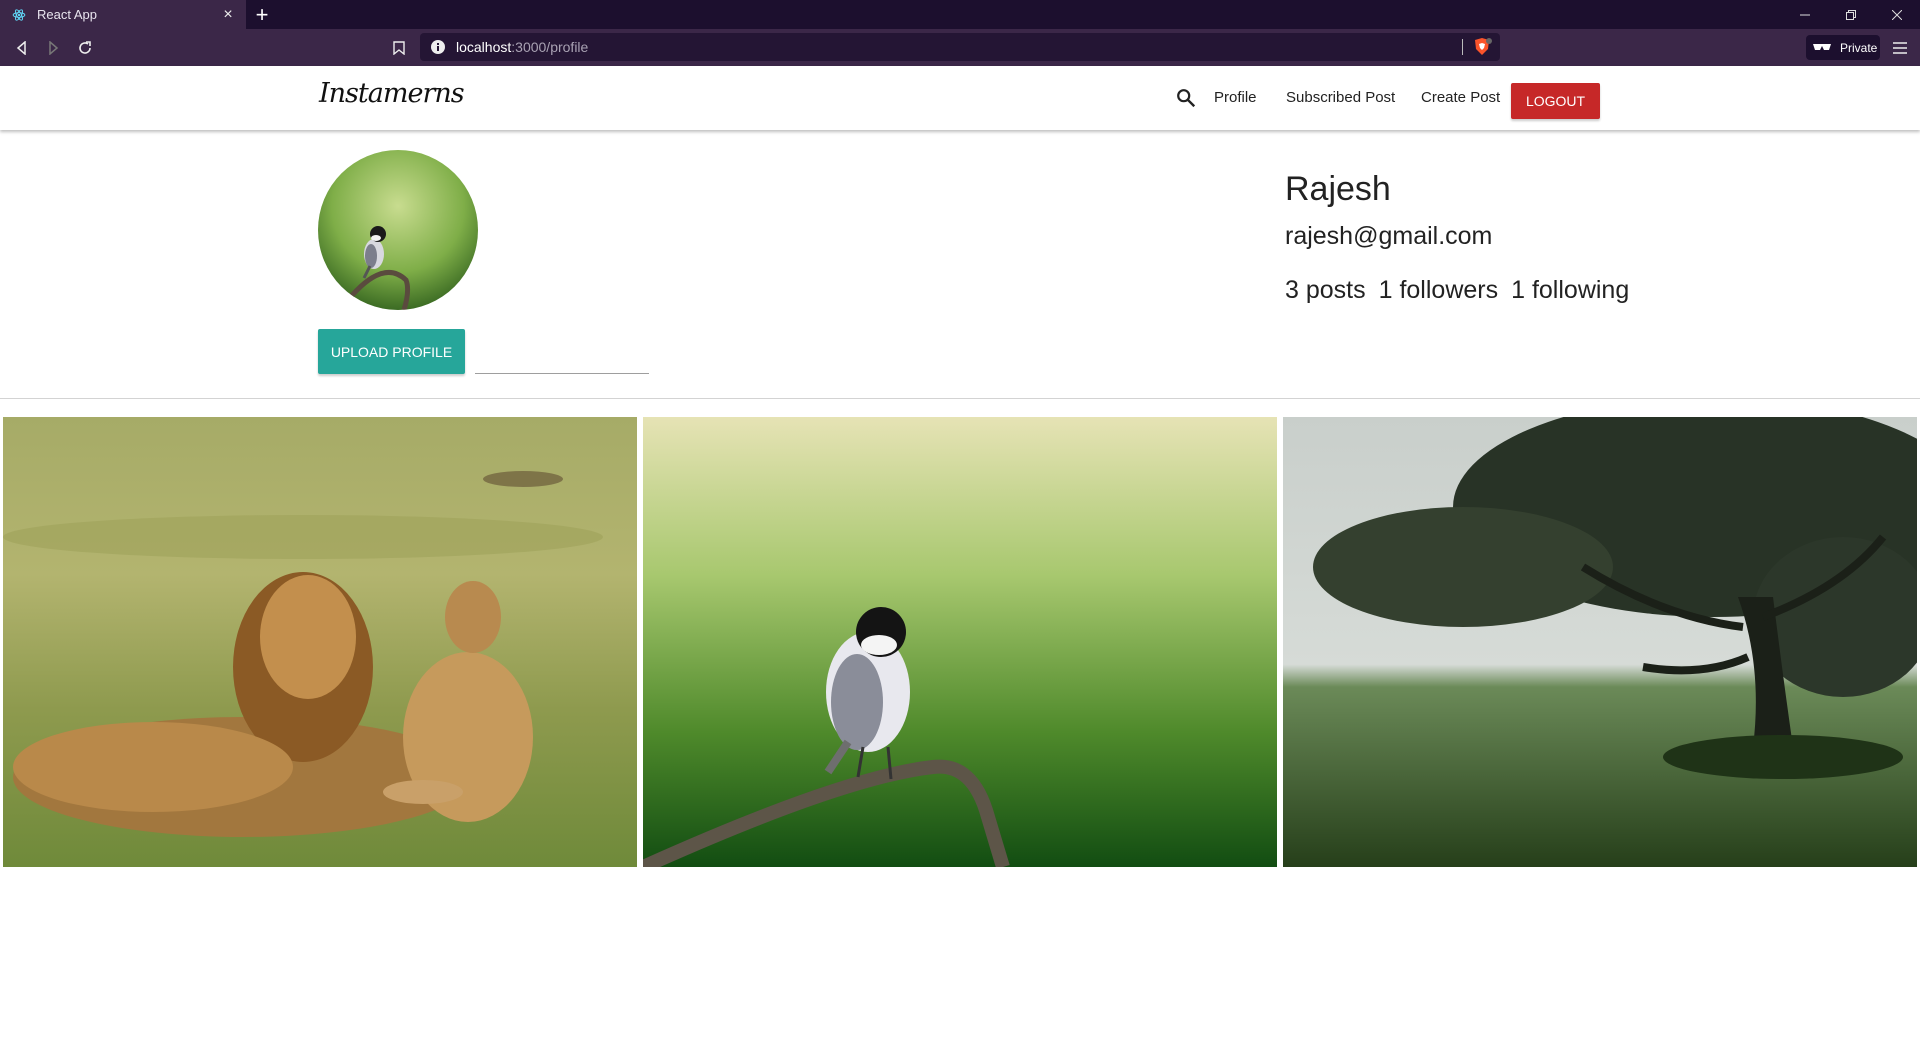 The width and height of the screenshot is (1920, 1040). I want to click on forward-icon, so click(53, 48).